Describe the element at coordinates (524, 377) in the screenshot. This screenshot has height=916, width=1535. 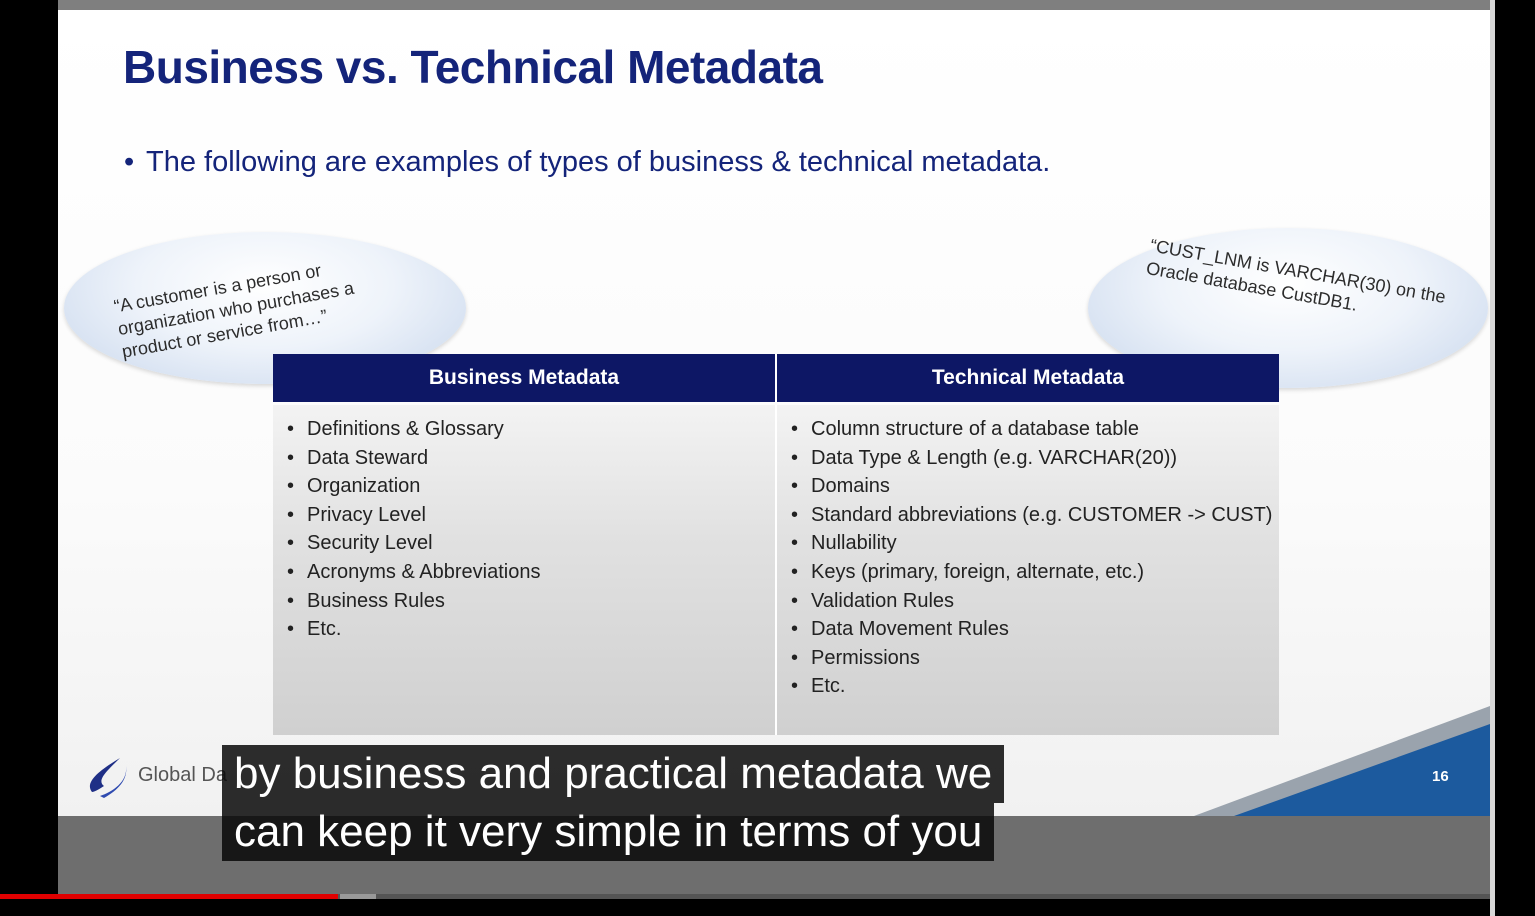
I see `header-business-metadata: Business Metadata` at that location.